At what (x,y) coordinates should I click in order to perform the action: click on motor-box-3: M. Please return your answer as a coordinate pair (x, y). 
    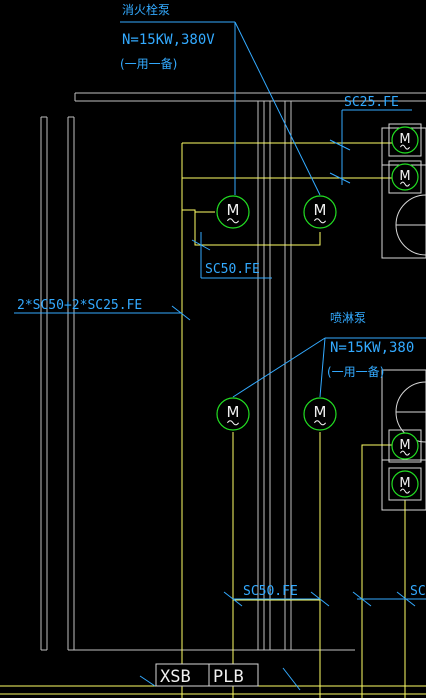
    Looking at the image, I should click on (405, 446).